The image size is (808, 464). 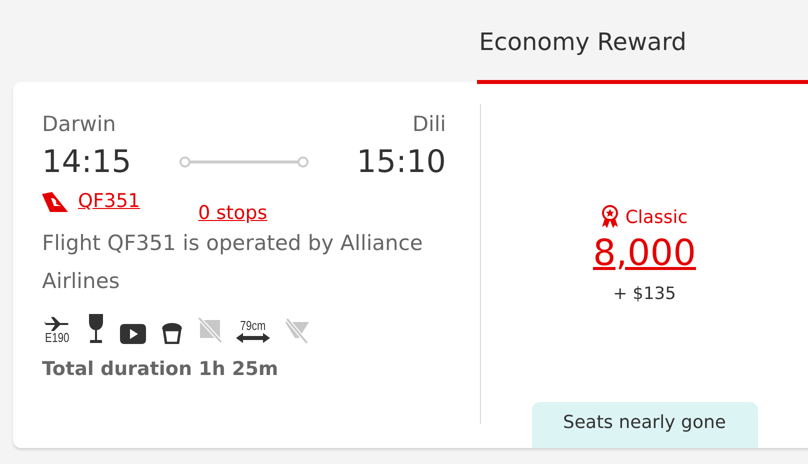 I want to click on taxes-amount: + $135, so click(x=644, y=294).